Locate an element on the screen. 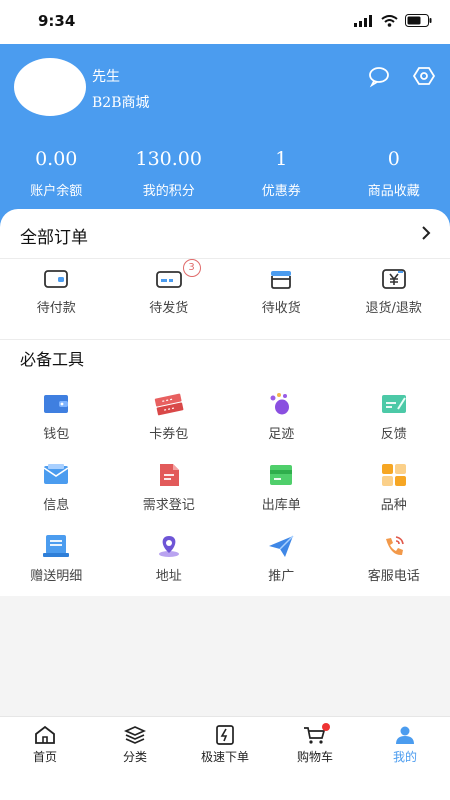  stat-value: 0 is located at coordinates (393, 159).